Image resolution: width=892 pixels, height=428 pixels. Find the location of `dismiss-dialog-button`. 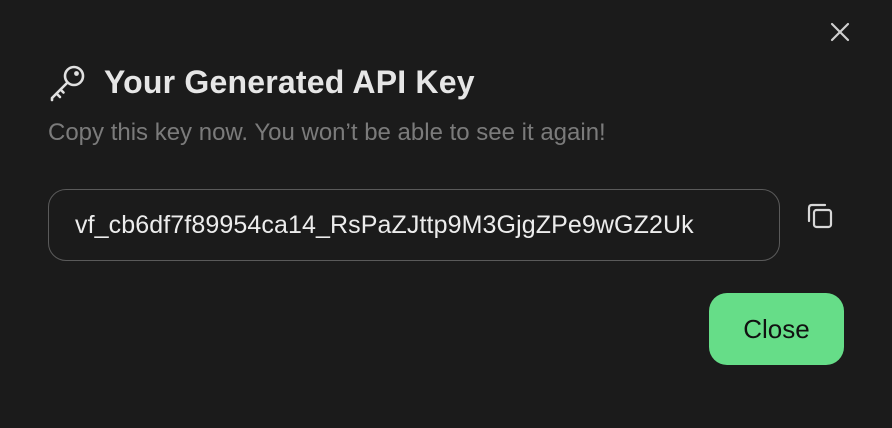

dismiss-dialog-button is located at coordinates (840, 32).